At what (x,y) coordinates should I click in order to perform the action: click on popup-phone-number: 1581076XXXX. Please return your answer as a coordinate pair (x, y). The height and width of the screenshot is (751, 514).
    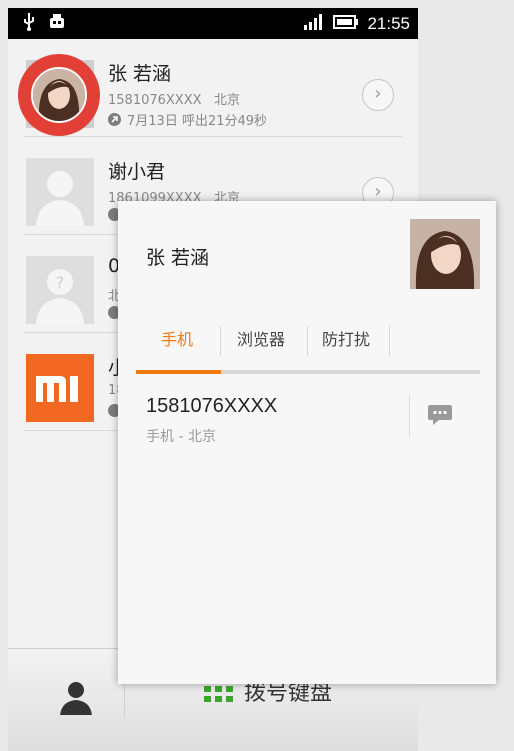
    Looking at the image, I should click on (211, 406).